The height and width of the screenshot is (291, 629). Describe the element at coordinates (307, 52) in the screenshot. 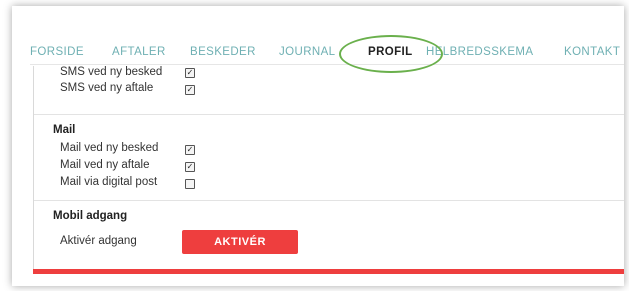

I see `tab-journal: JOURNAL` at that location.